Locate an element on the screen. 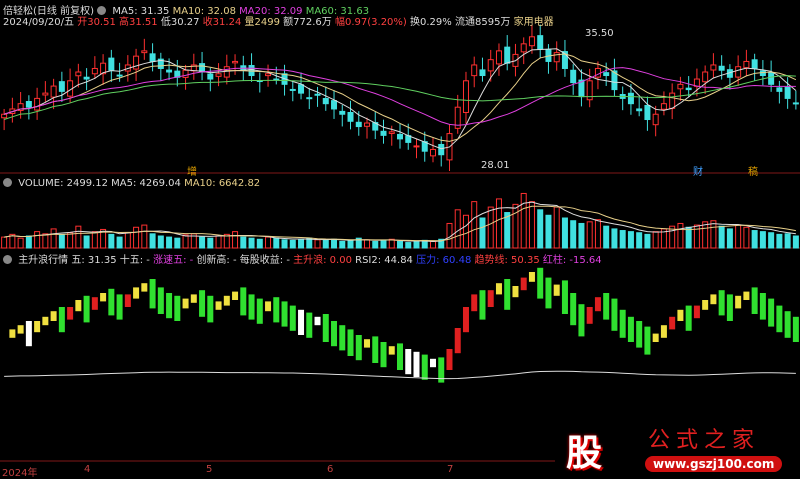 This screenshot has width=800, height=479. fifteen: 十五: - is located at coordinates (134, 260).